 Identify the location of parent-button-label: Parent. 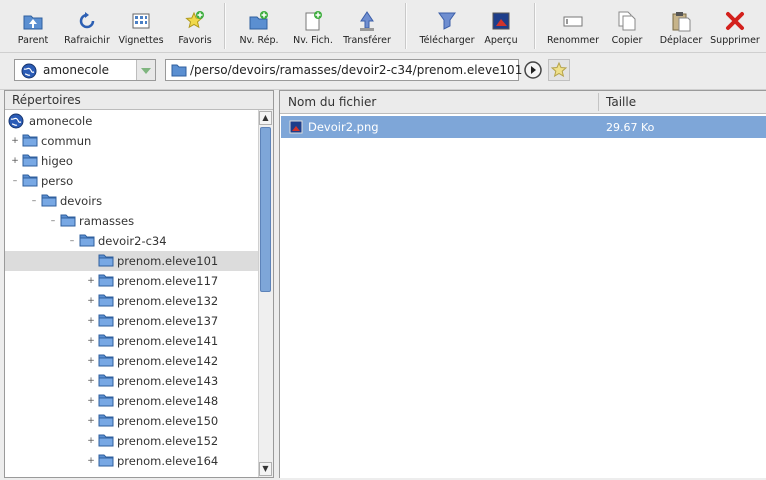
(33, 40).